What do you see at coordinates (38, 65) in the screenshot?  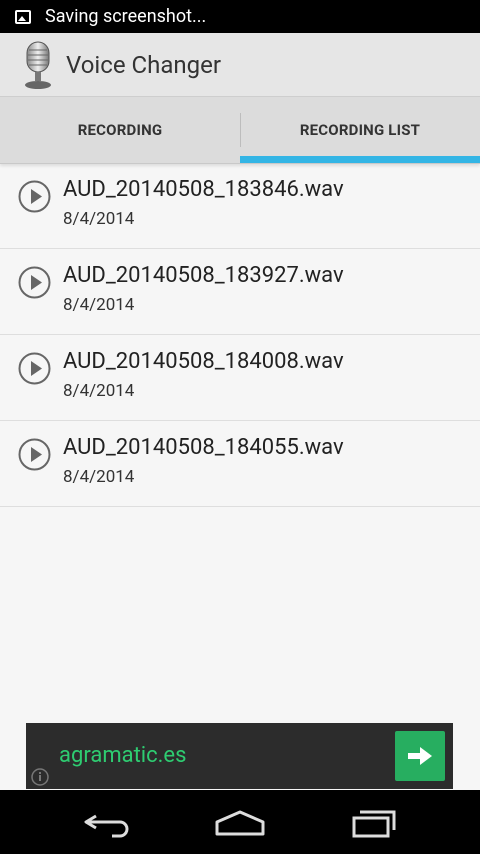 I see `microphone-icon` at bounding box center [38, 65].